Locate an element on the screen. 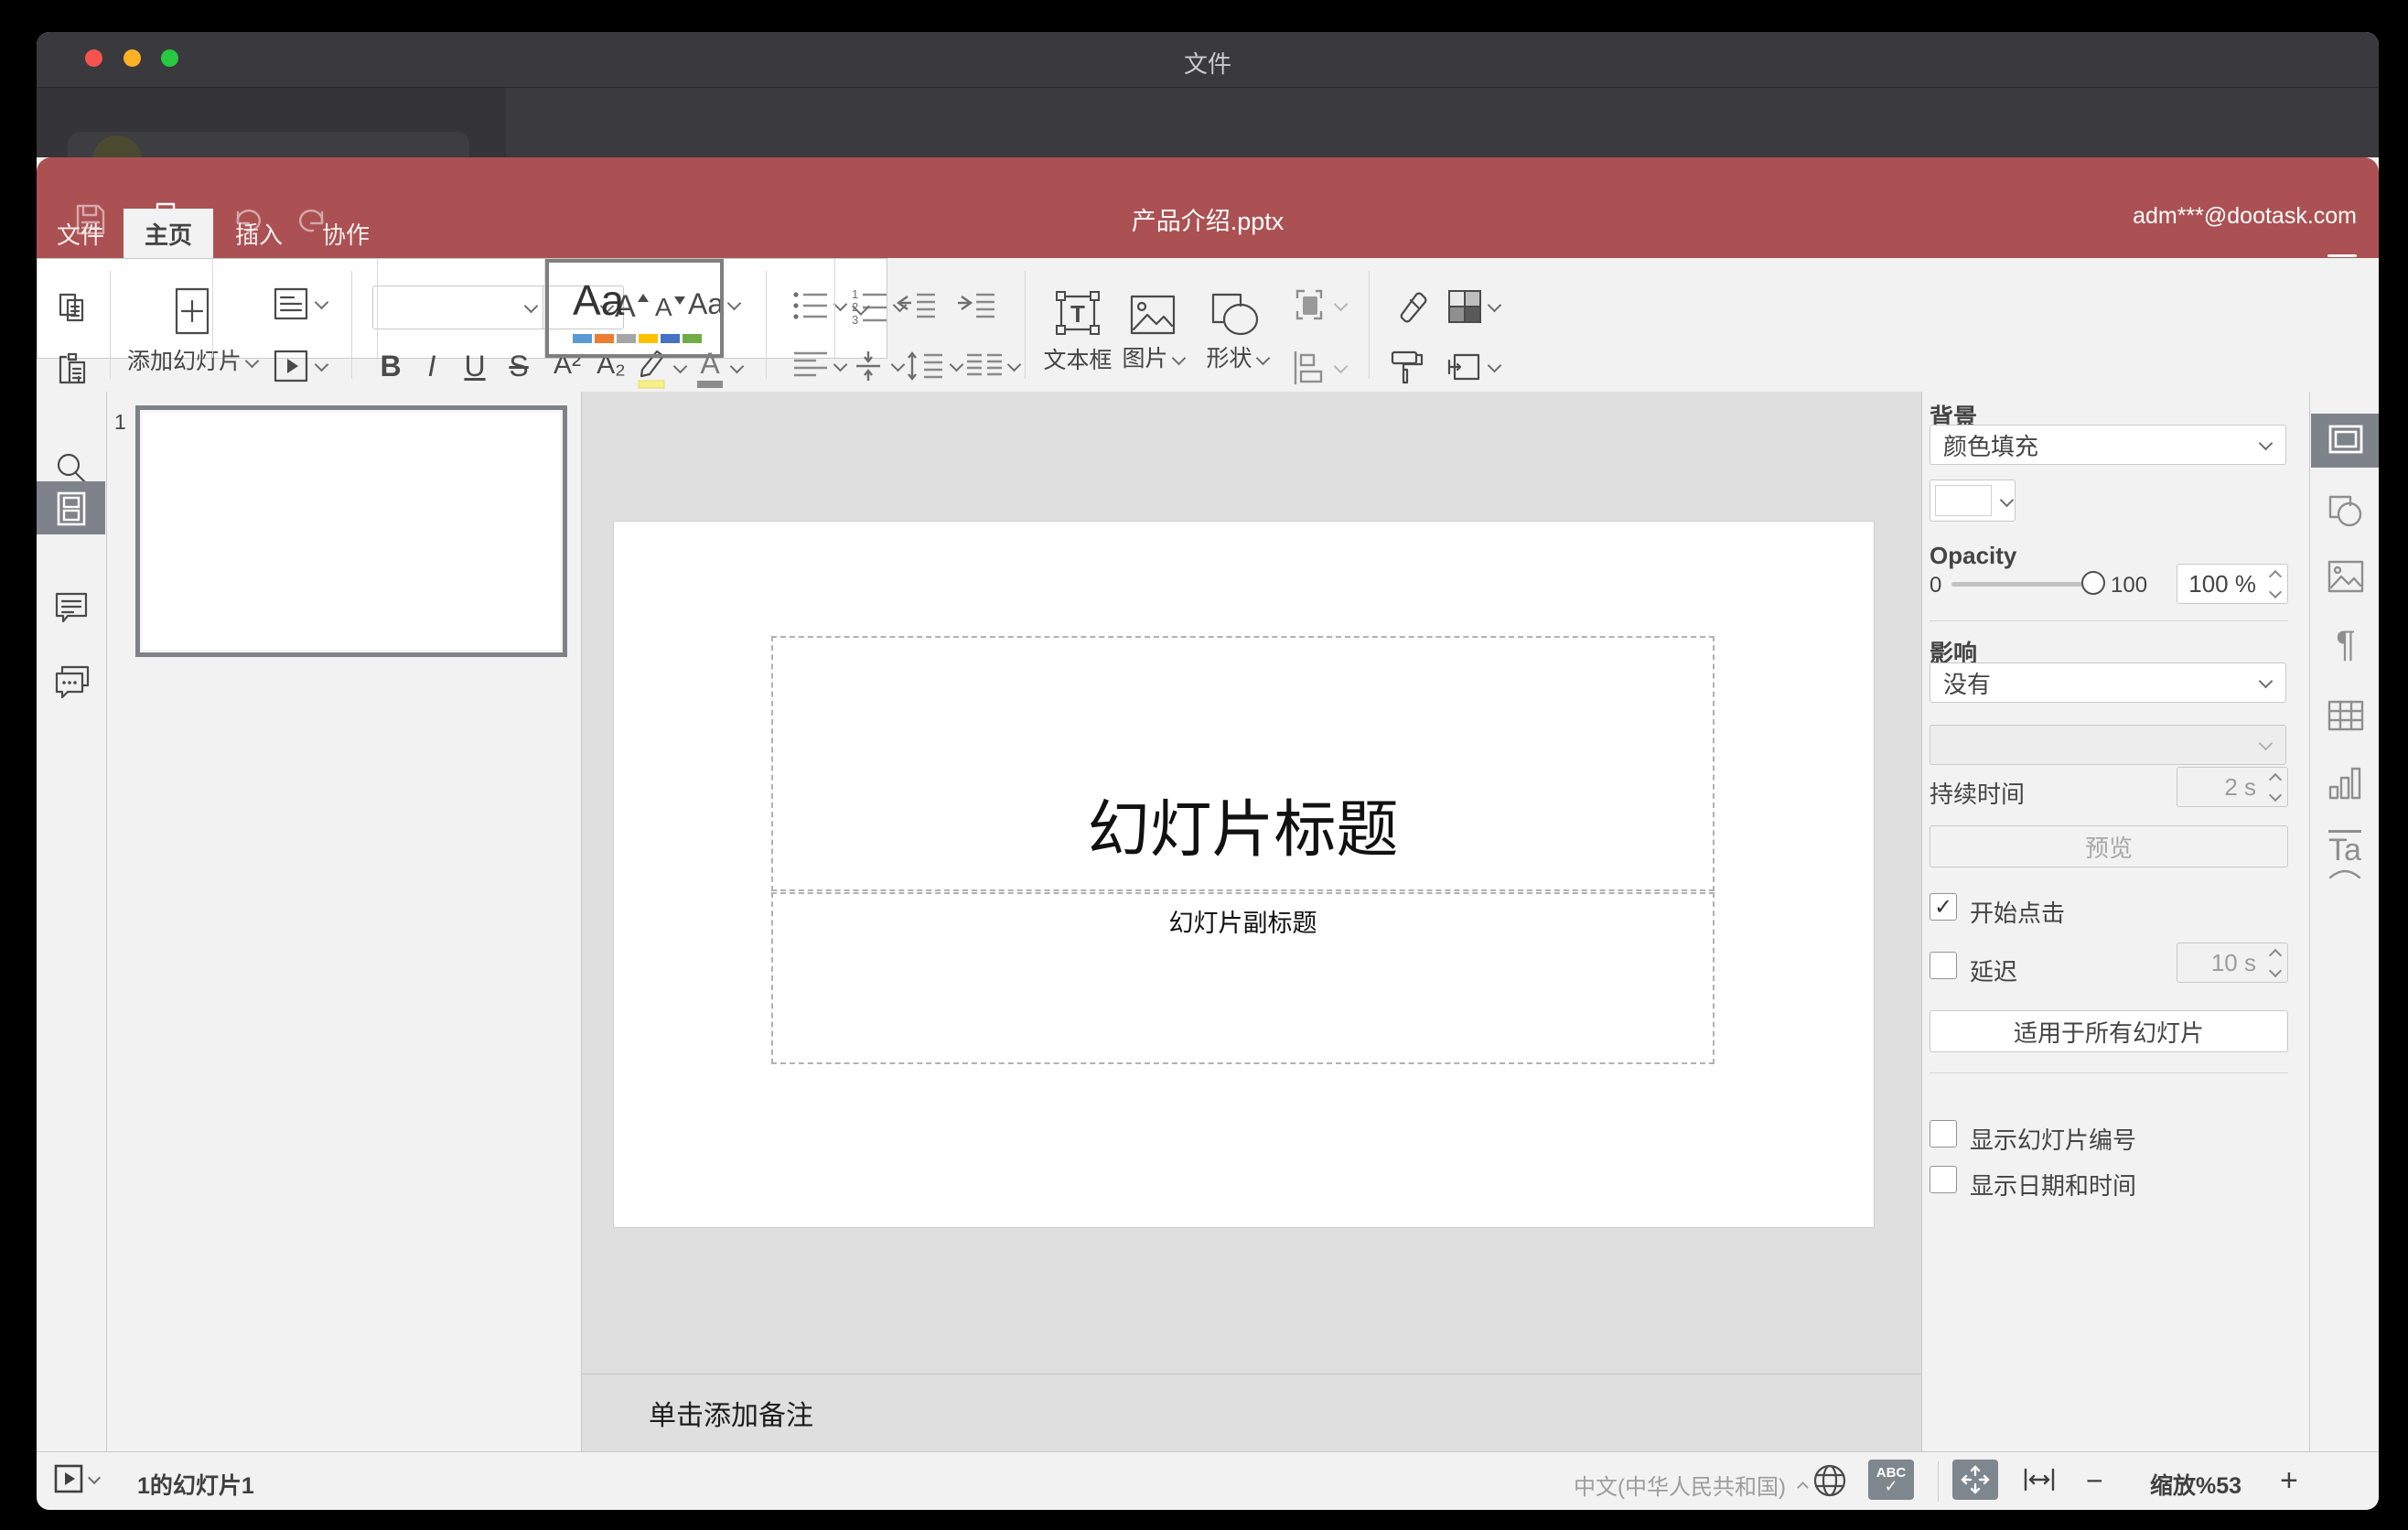  show-slide-number-checkbox is located at coordinates (1943, 1134).